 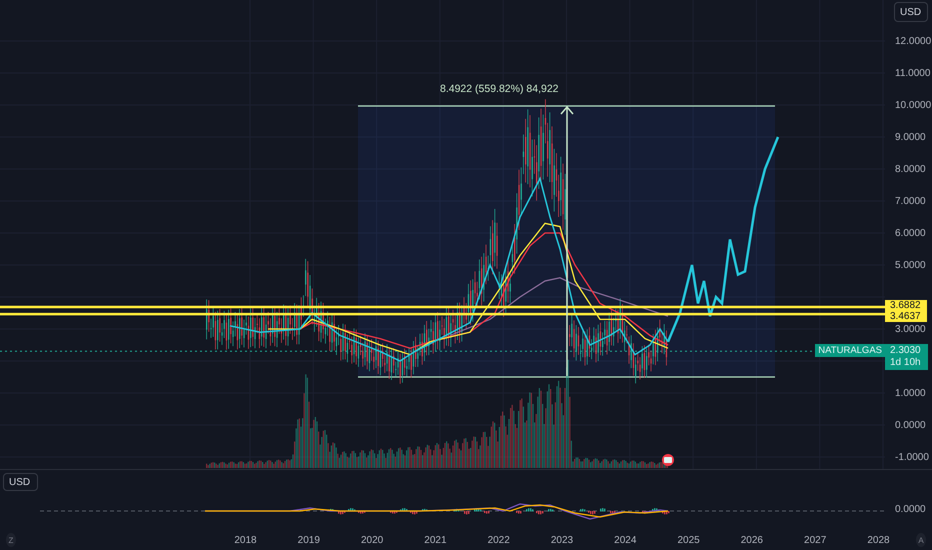 What do you see at coordinates (878, 540) in the screenshot?
I see `time-label: 2028` at bounding box center [878, 540].